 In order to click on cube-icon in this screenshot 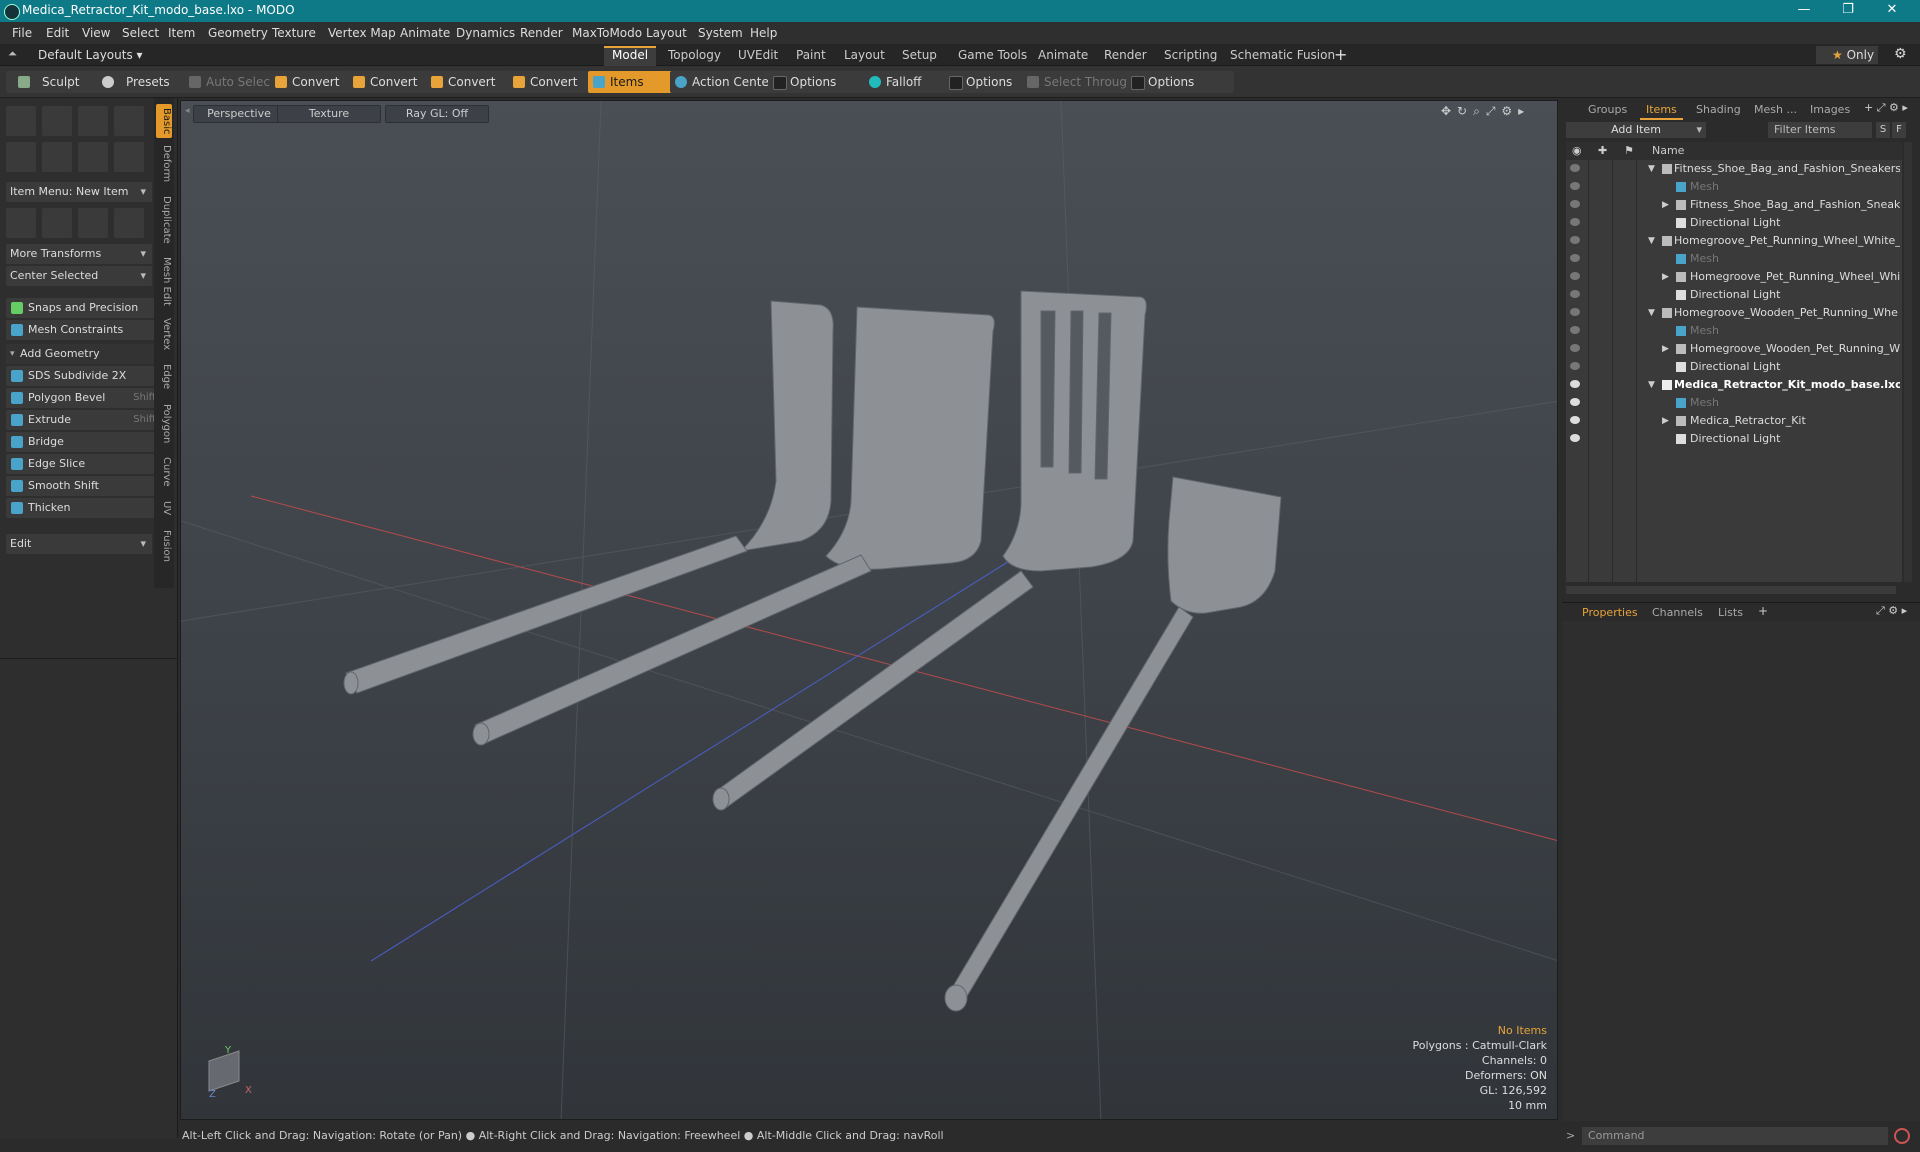, I will do `click(21, 121)`.